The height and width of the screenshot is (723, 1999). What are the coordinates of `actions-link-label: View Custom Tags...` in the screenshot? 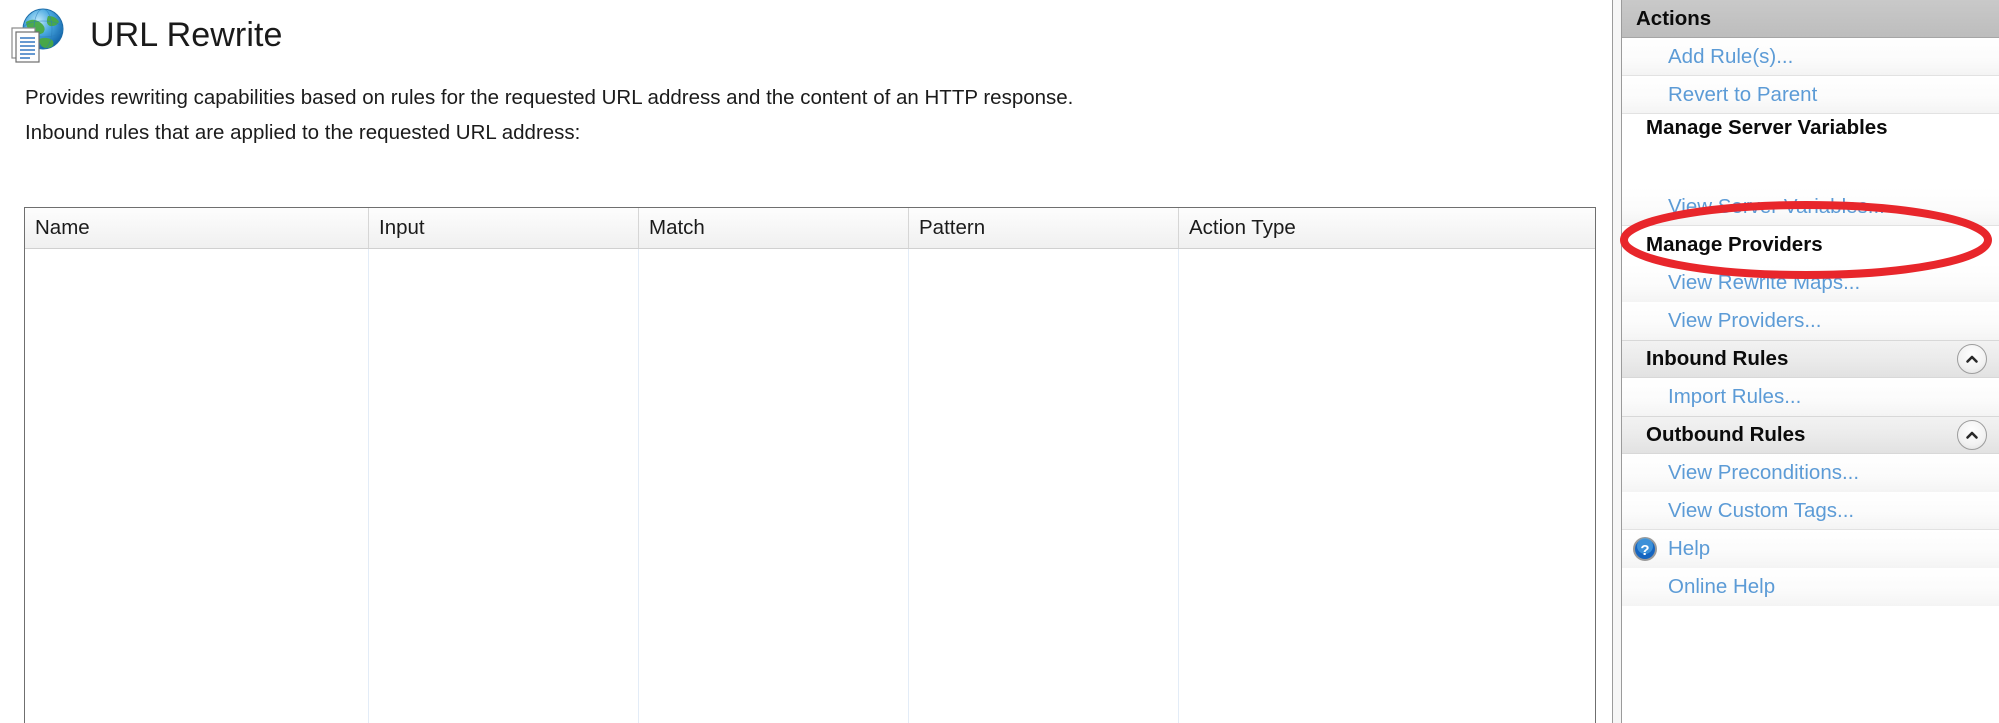 It's located at (1761, 510).